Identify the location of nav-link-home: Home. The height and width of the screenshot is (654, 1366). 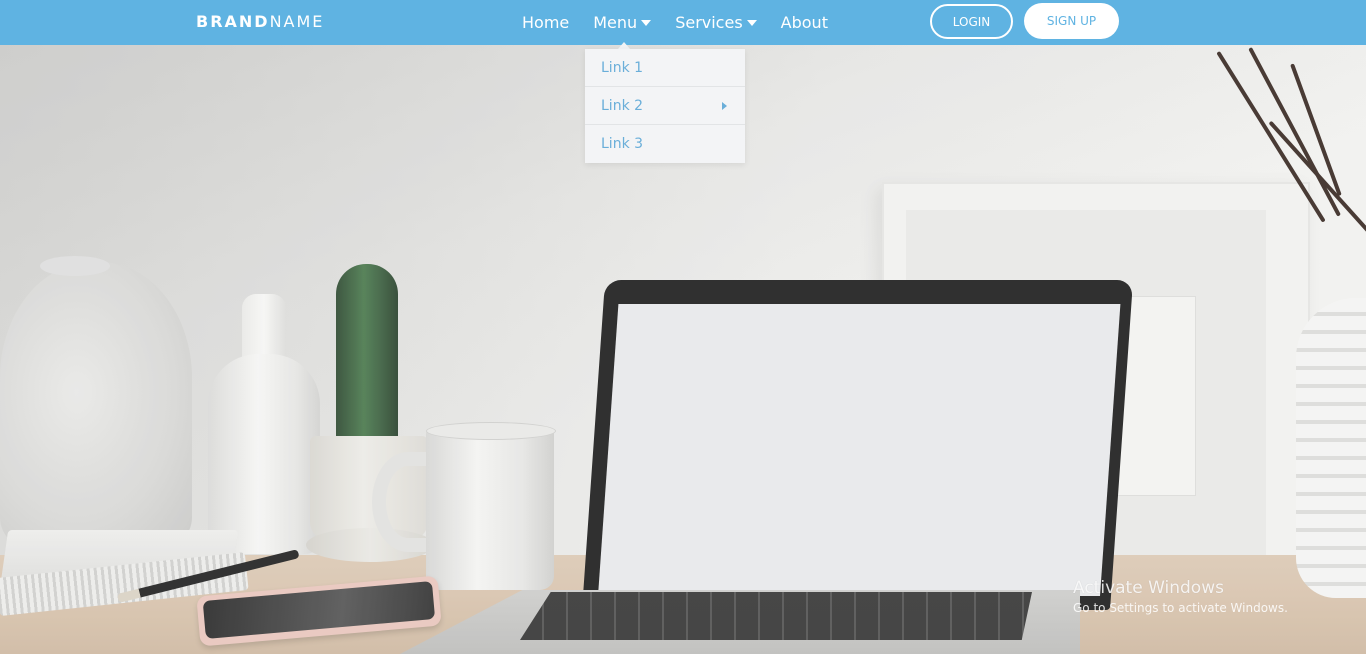
(545, 22).